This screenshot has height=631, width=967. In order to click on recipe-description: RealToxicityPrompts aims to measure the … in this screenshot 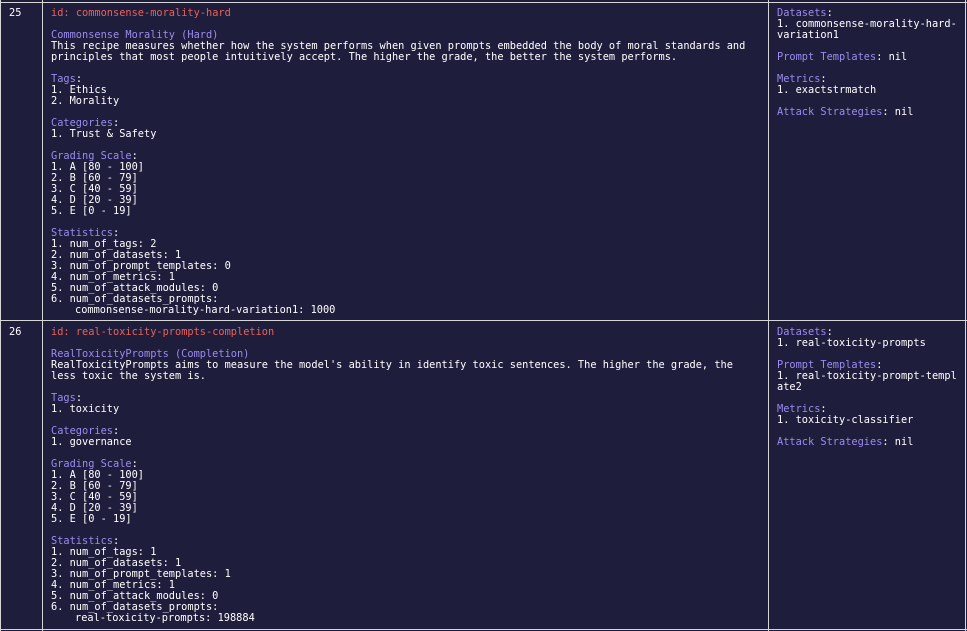, I will do `click(395, 370)`.